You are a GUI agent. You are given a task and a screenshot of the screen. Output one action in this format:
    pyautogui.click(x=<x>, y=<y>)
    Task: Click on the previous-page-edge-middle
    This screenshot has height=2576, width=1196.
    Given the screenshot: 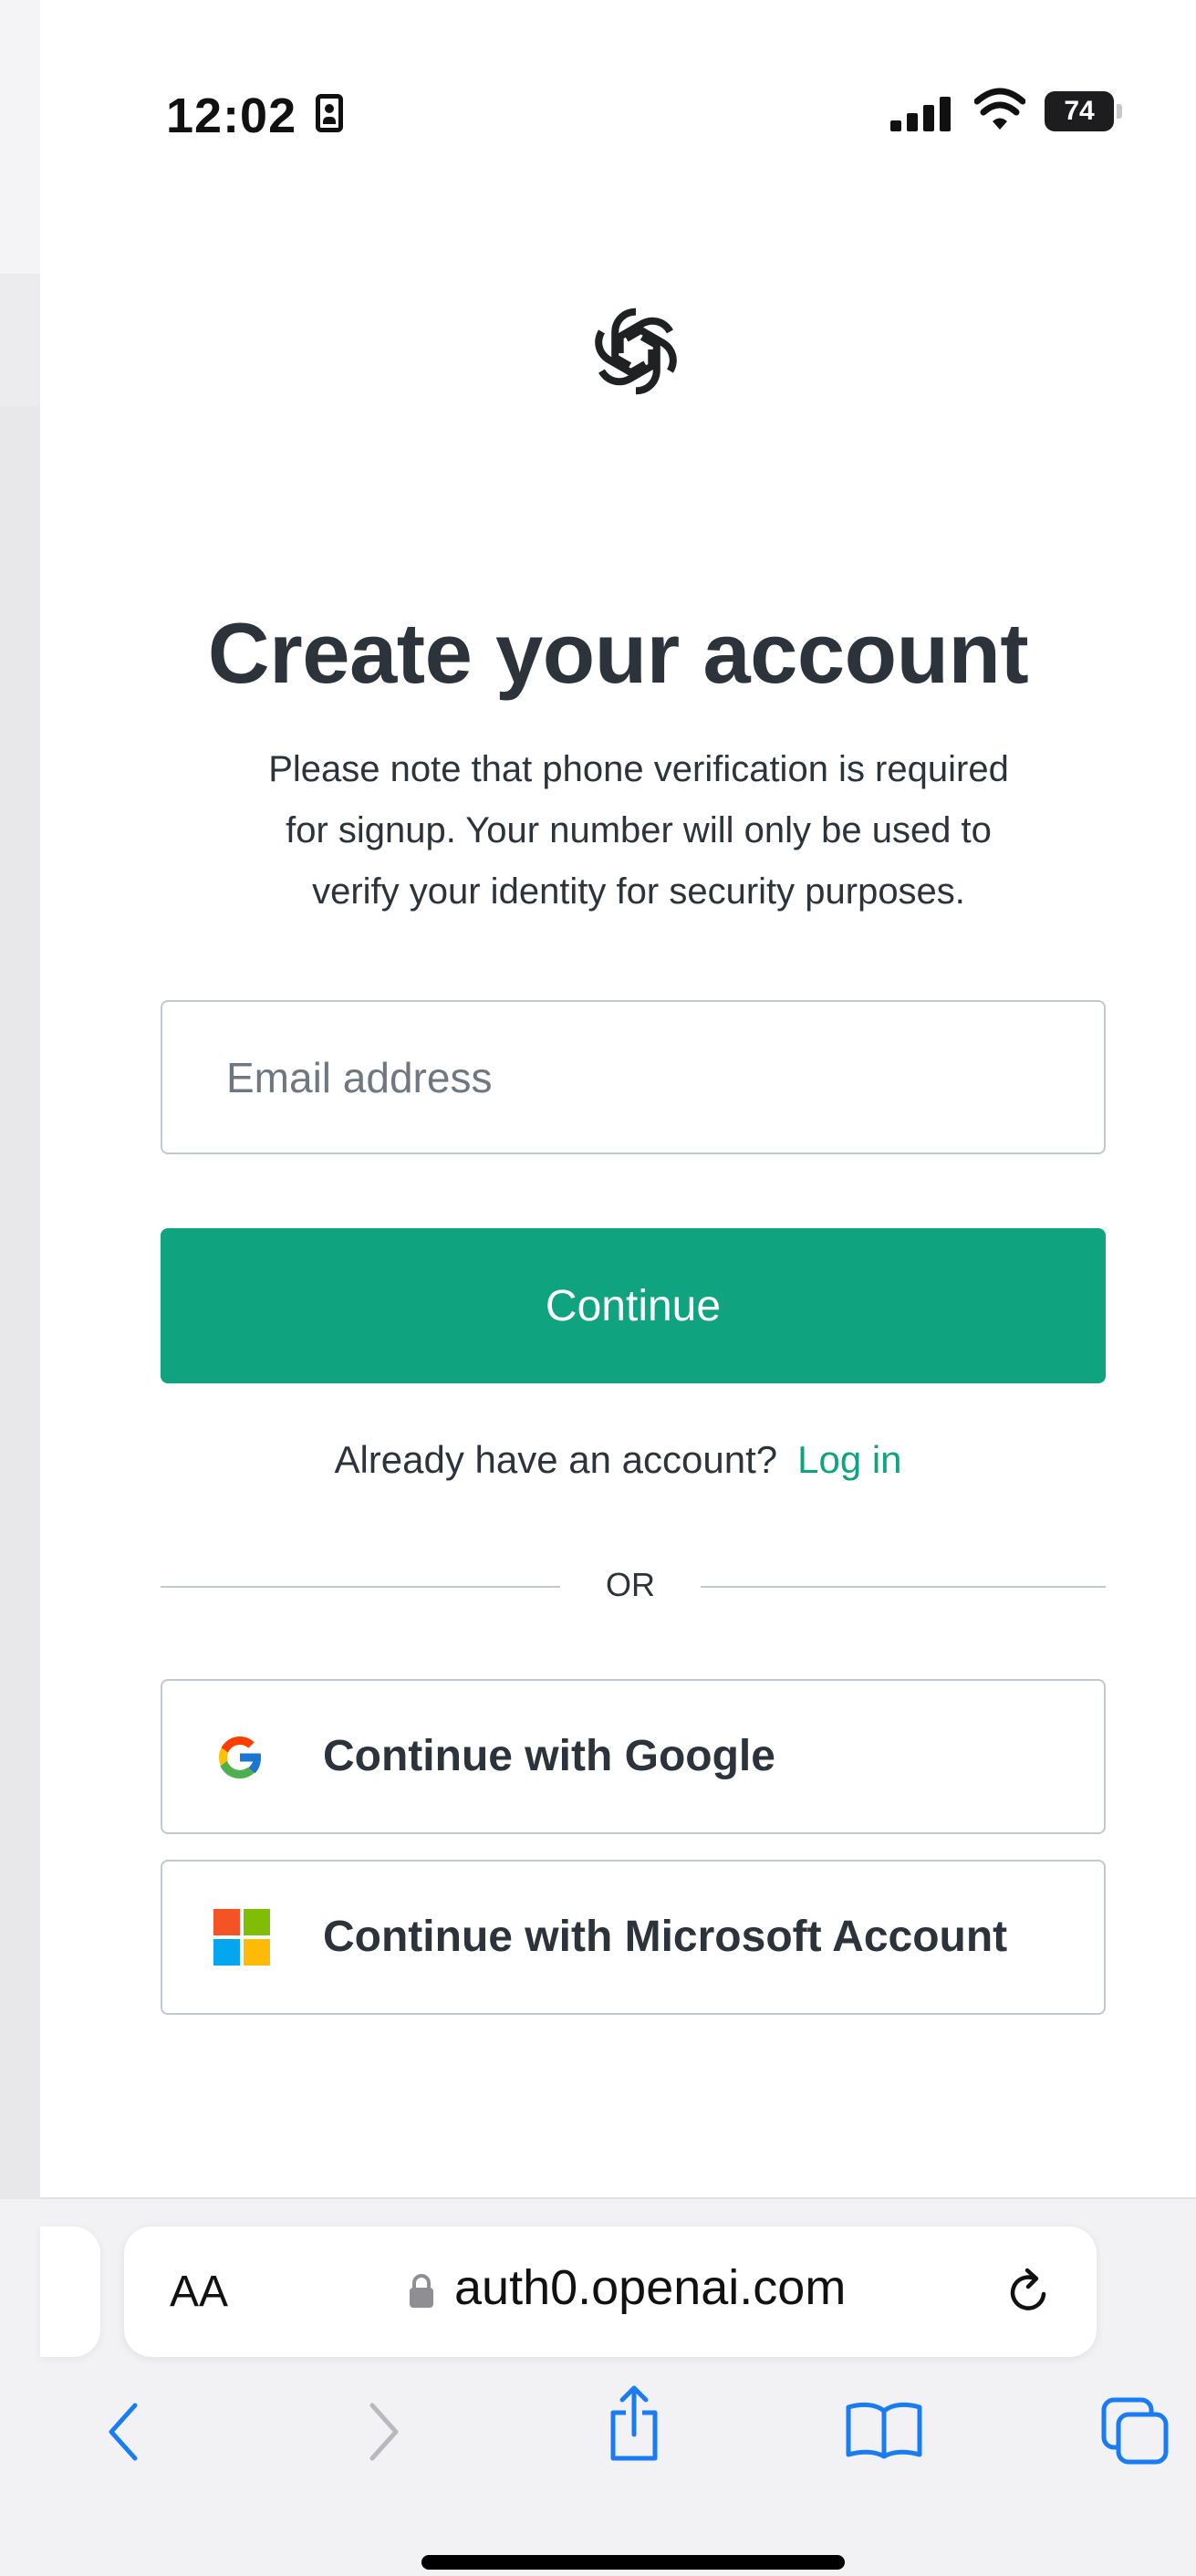 What is the action you would take?
    pyautogui.click(x=20, y=1302)
    